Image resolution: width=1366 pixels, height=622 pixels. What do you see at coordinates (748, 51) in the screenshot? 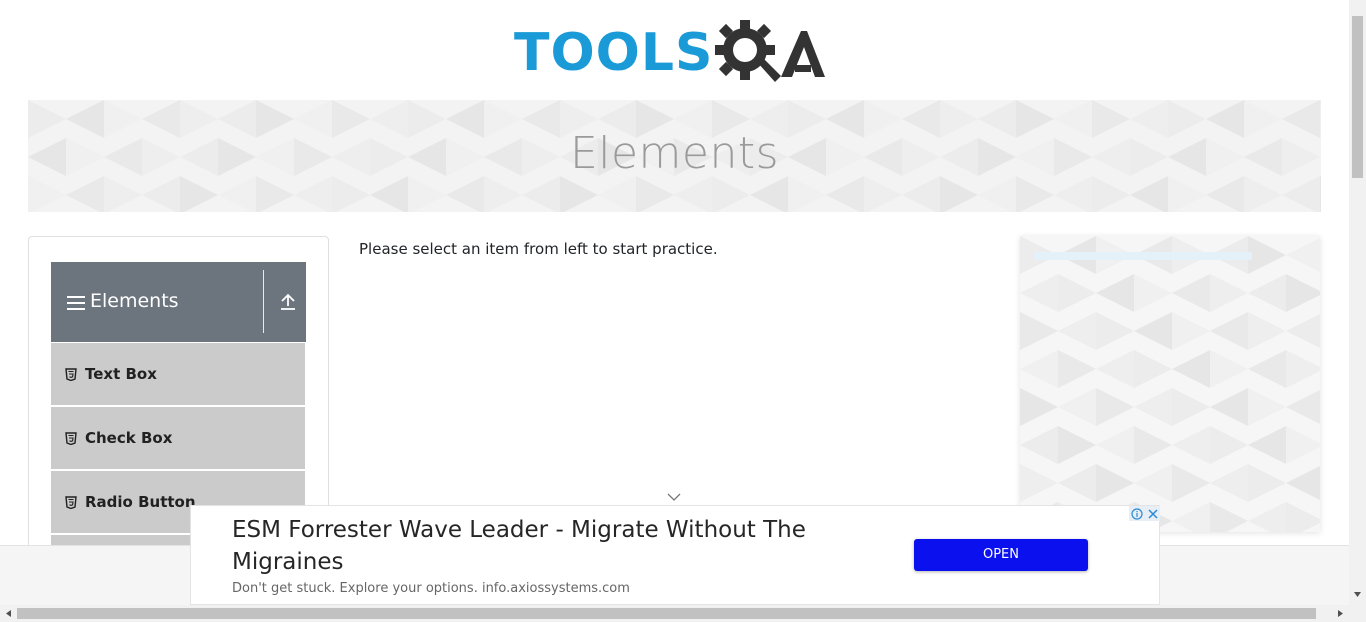
I see `gear-magnifier-icon` at bounding box center [748, 51].